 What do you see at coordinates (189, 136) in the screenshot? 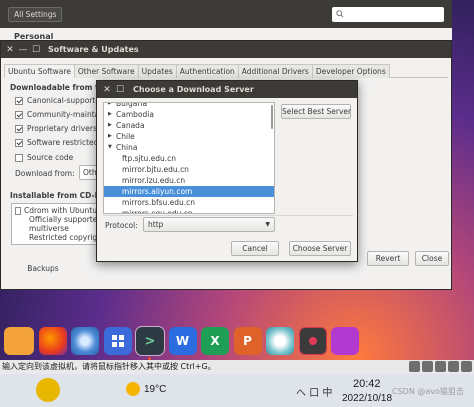
I see `server-country-item: ▶ Chile` at bounding box center [189, 136].